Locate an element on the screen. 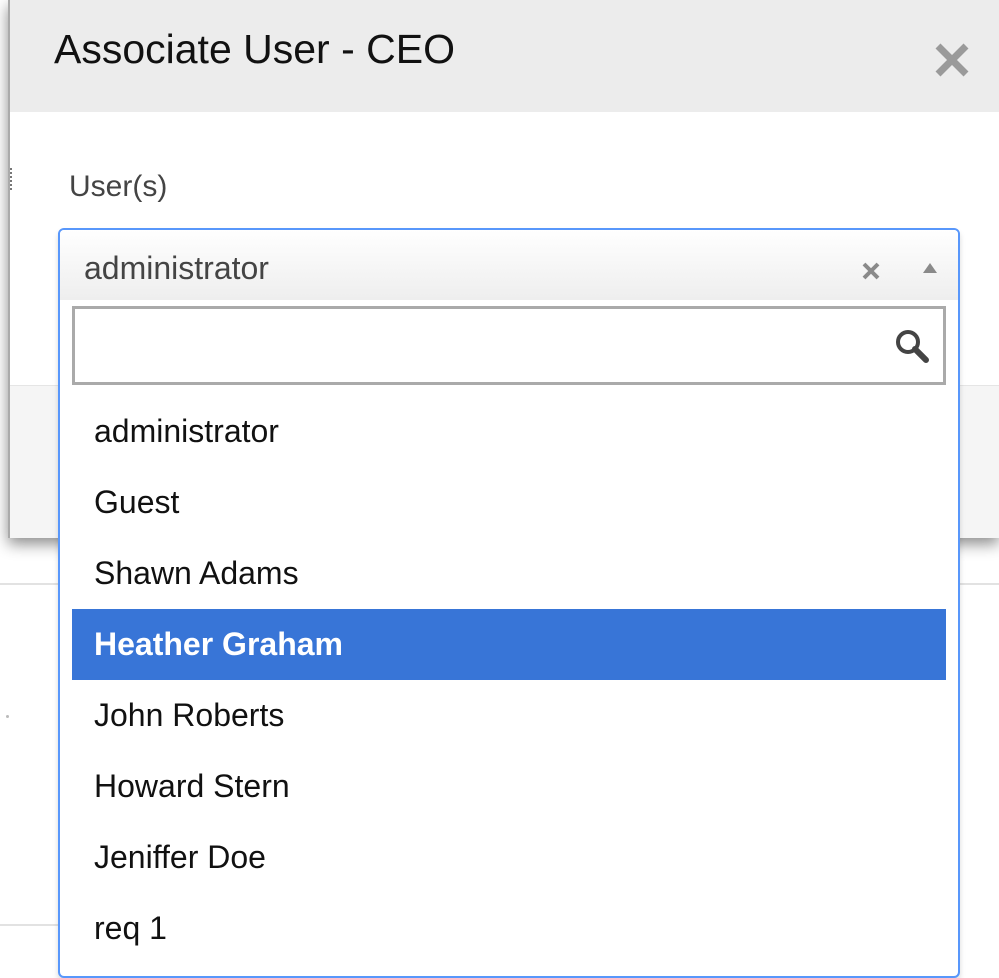 The height and width of the screenshot is (978, 999). users-select-selection: administrator is located at coordinates (509, 265).